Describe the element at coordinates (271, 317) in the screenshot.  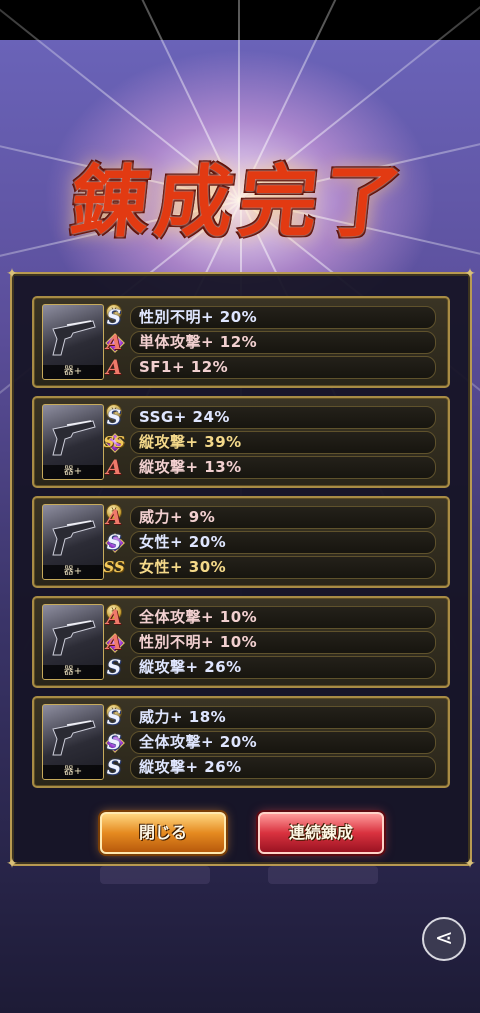
I see `stat-row: S 性別不明+ 20%` at that location.